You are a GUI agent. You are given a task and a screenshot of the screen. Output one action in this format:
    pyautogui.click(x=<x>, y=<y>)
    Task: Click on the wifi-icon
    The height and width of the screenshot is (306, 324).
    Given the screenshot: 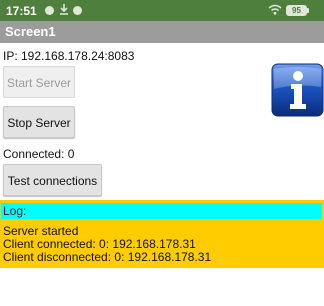 What is the action you would take?
    pyautogui.click(x=275, y=11)
    